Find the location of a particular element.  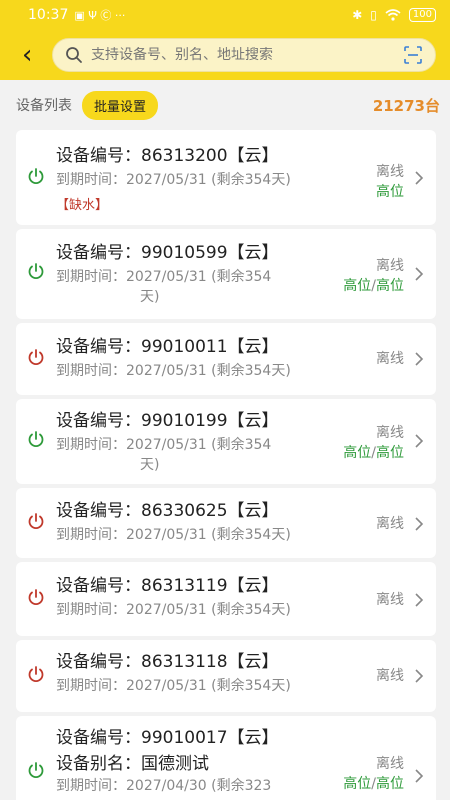

scan-icon is located at coordinates (413, 55).